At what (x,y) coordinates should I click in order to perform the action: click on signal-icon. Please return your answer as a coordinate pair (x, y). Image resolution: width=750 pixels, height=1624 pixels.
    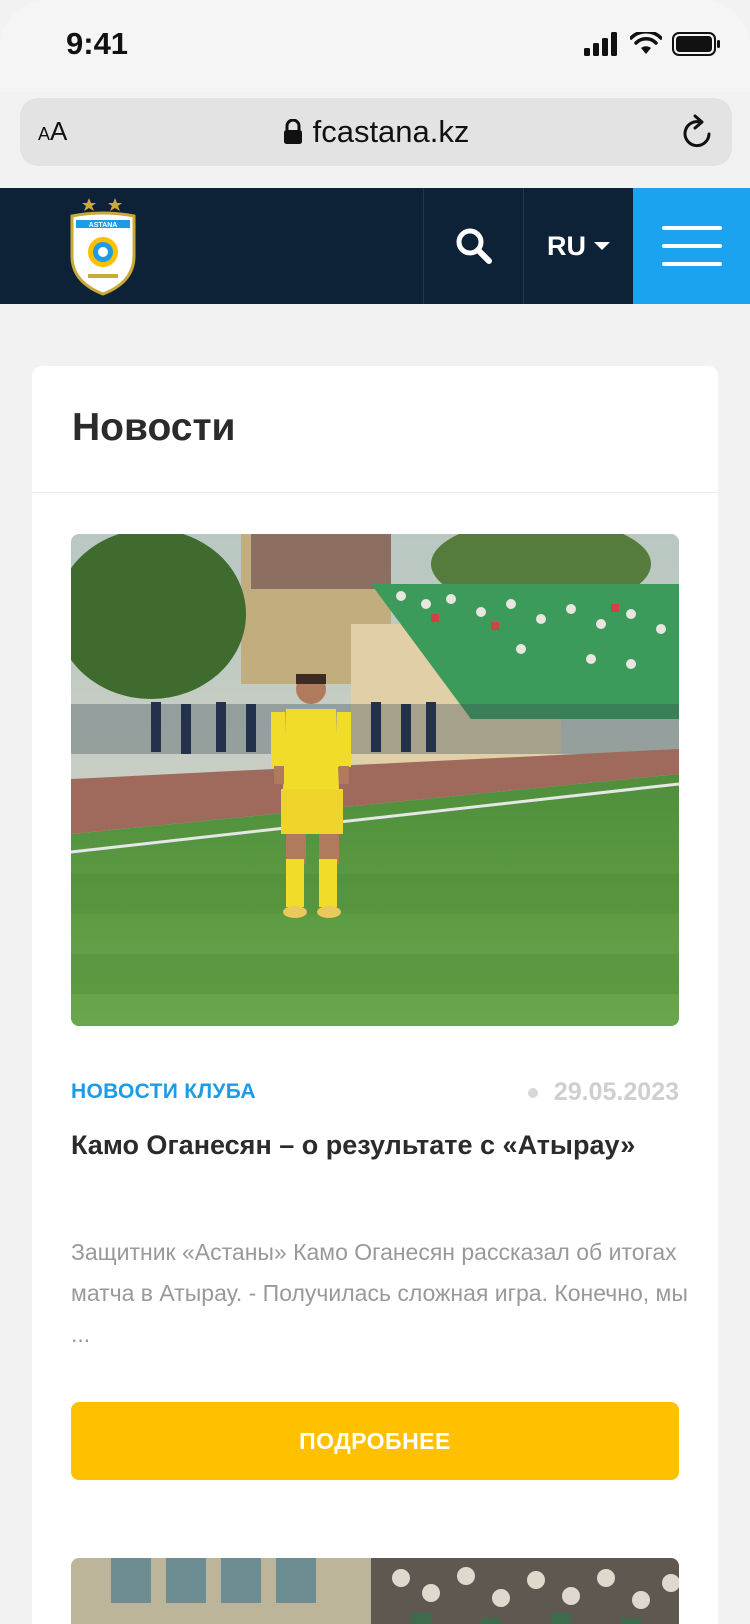
    Looking at the image, I should click on (600, 44).